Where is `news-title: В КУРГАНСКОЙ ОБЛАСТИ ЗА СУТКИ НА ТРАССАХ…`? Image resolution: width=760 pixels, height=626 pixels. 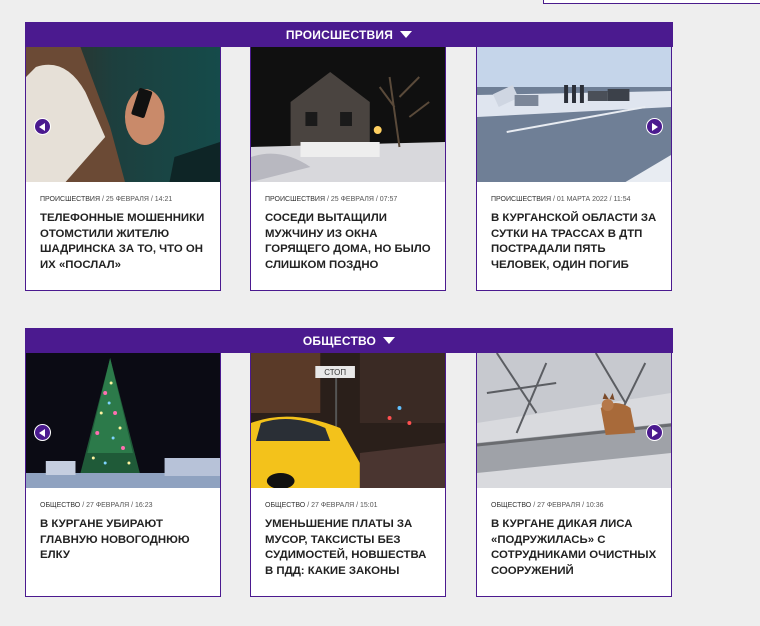
news-title: В КУРГАНСКОЙ ОБЛАСТИ ЗА СУТКИ НА ТРАССАХ… is located at coordinates (575, 242).